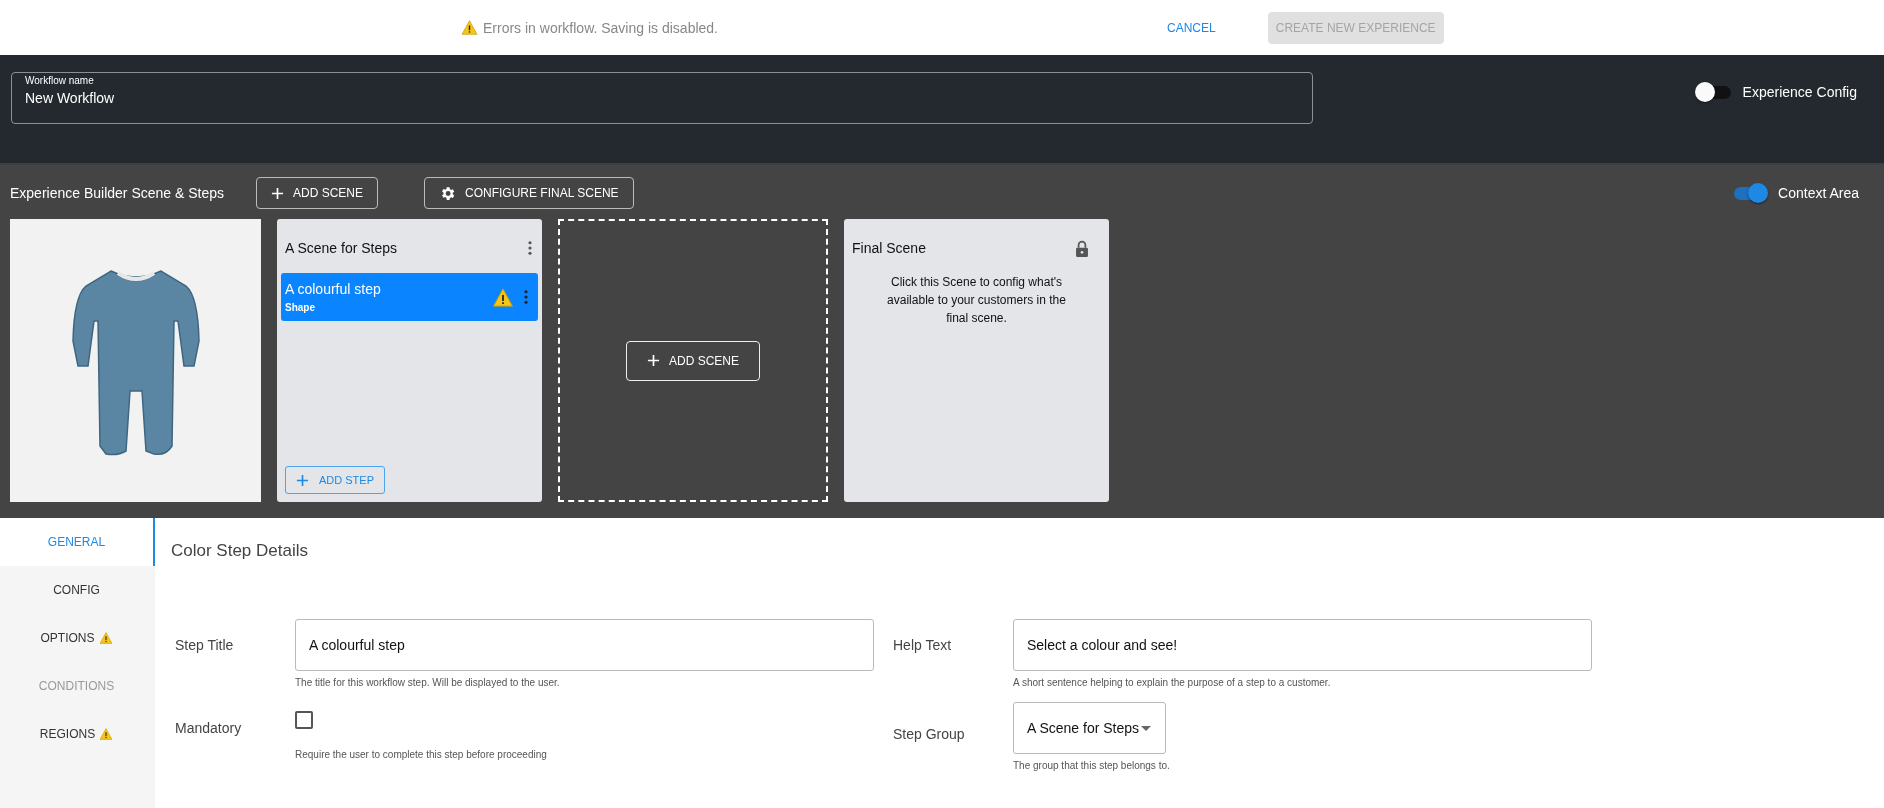 The width and height of the screenshot is (1884, 808). What do you see at coordinates (584, 645) in the screenshot?
I see `text-field: A colourful step` at bounding box center [584, 645].